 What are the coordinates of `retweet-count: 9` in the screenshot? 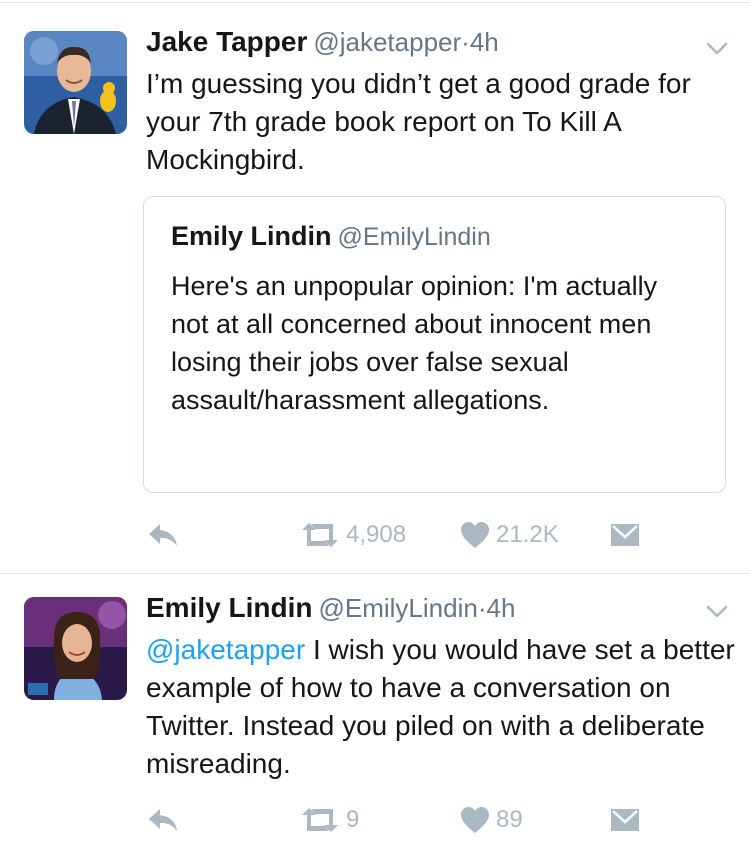 It's located at (353, 819).